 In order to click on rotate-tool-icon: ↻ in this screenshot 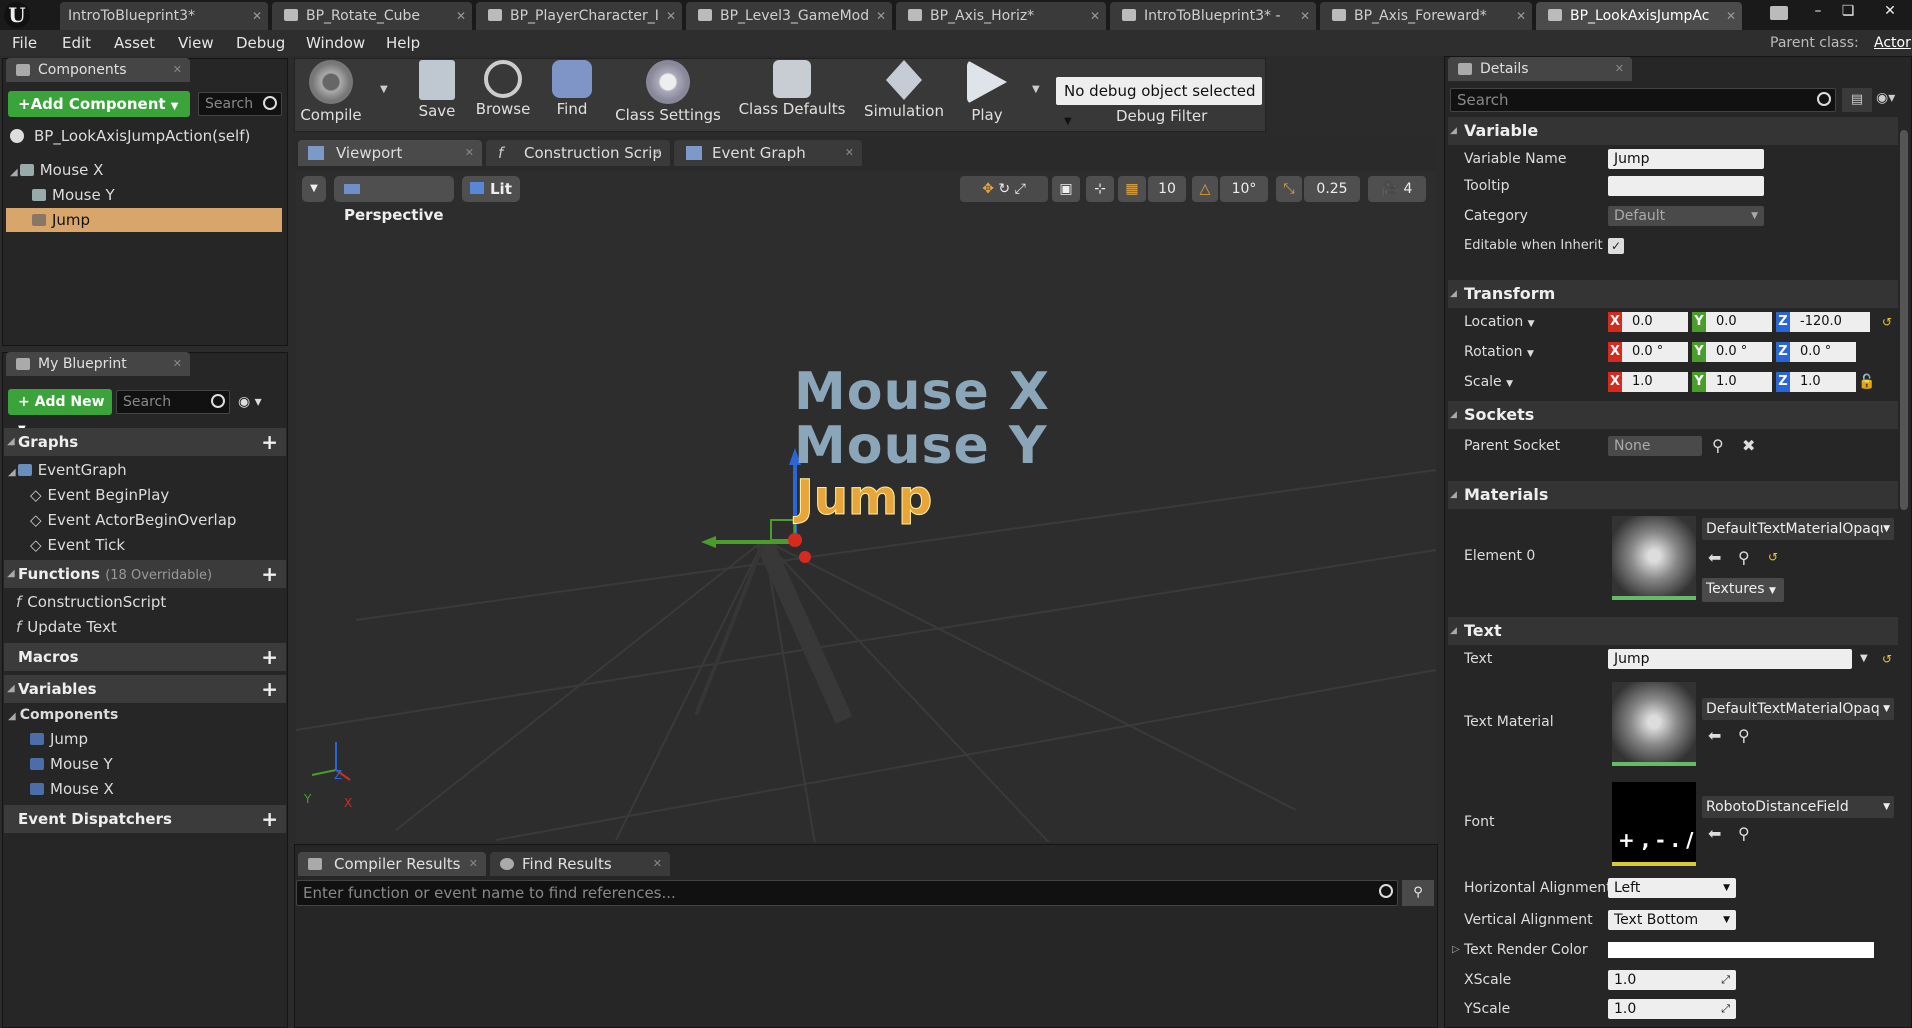, I will do `click(1004, 189)`.